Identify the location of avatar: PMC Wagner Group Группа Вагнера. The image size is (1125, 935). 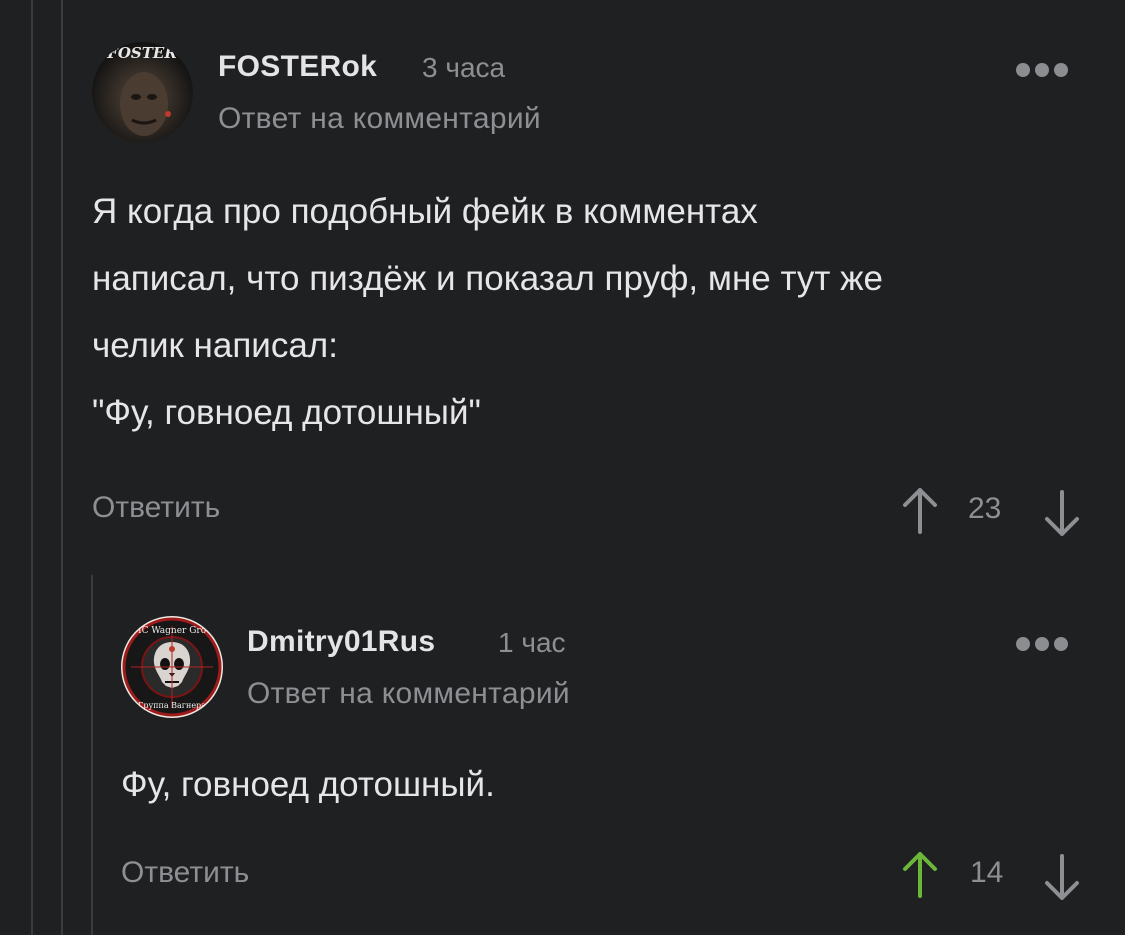
(172, 667).